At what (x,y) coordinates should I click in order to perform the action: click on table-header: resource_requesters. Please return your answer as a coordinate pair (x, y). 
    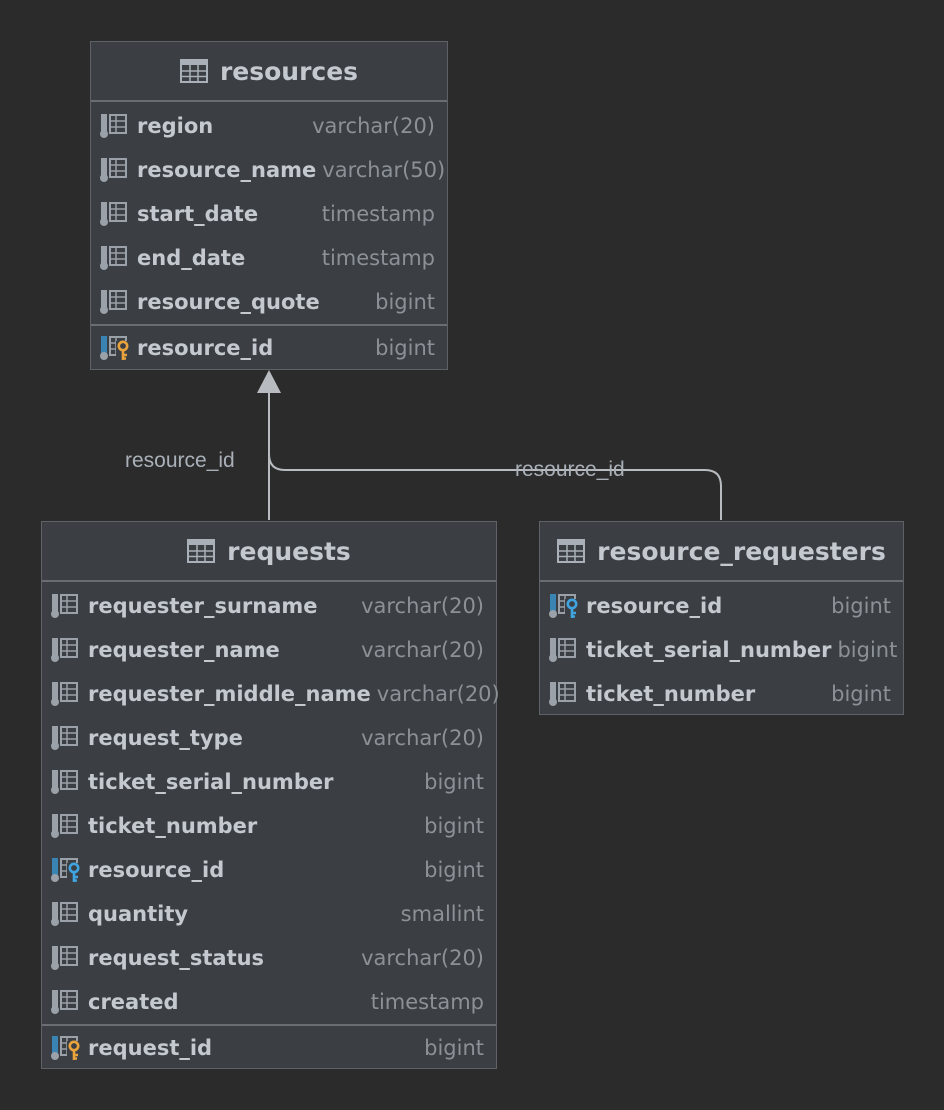
    Looking at the image, I should click on (721, 552).